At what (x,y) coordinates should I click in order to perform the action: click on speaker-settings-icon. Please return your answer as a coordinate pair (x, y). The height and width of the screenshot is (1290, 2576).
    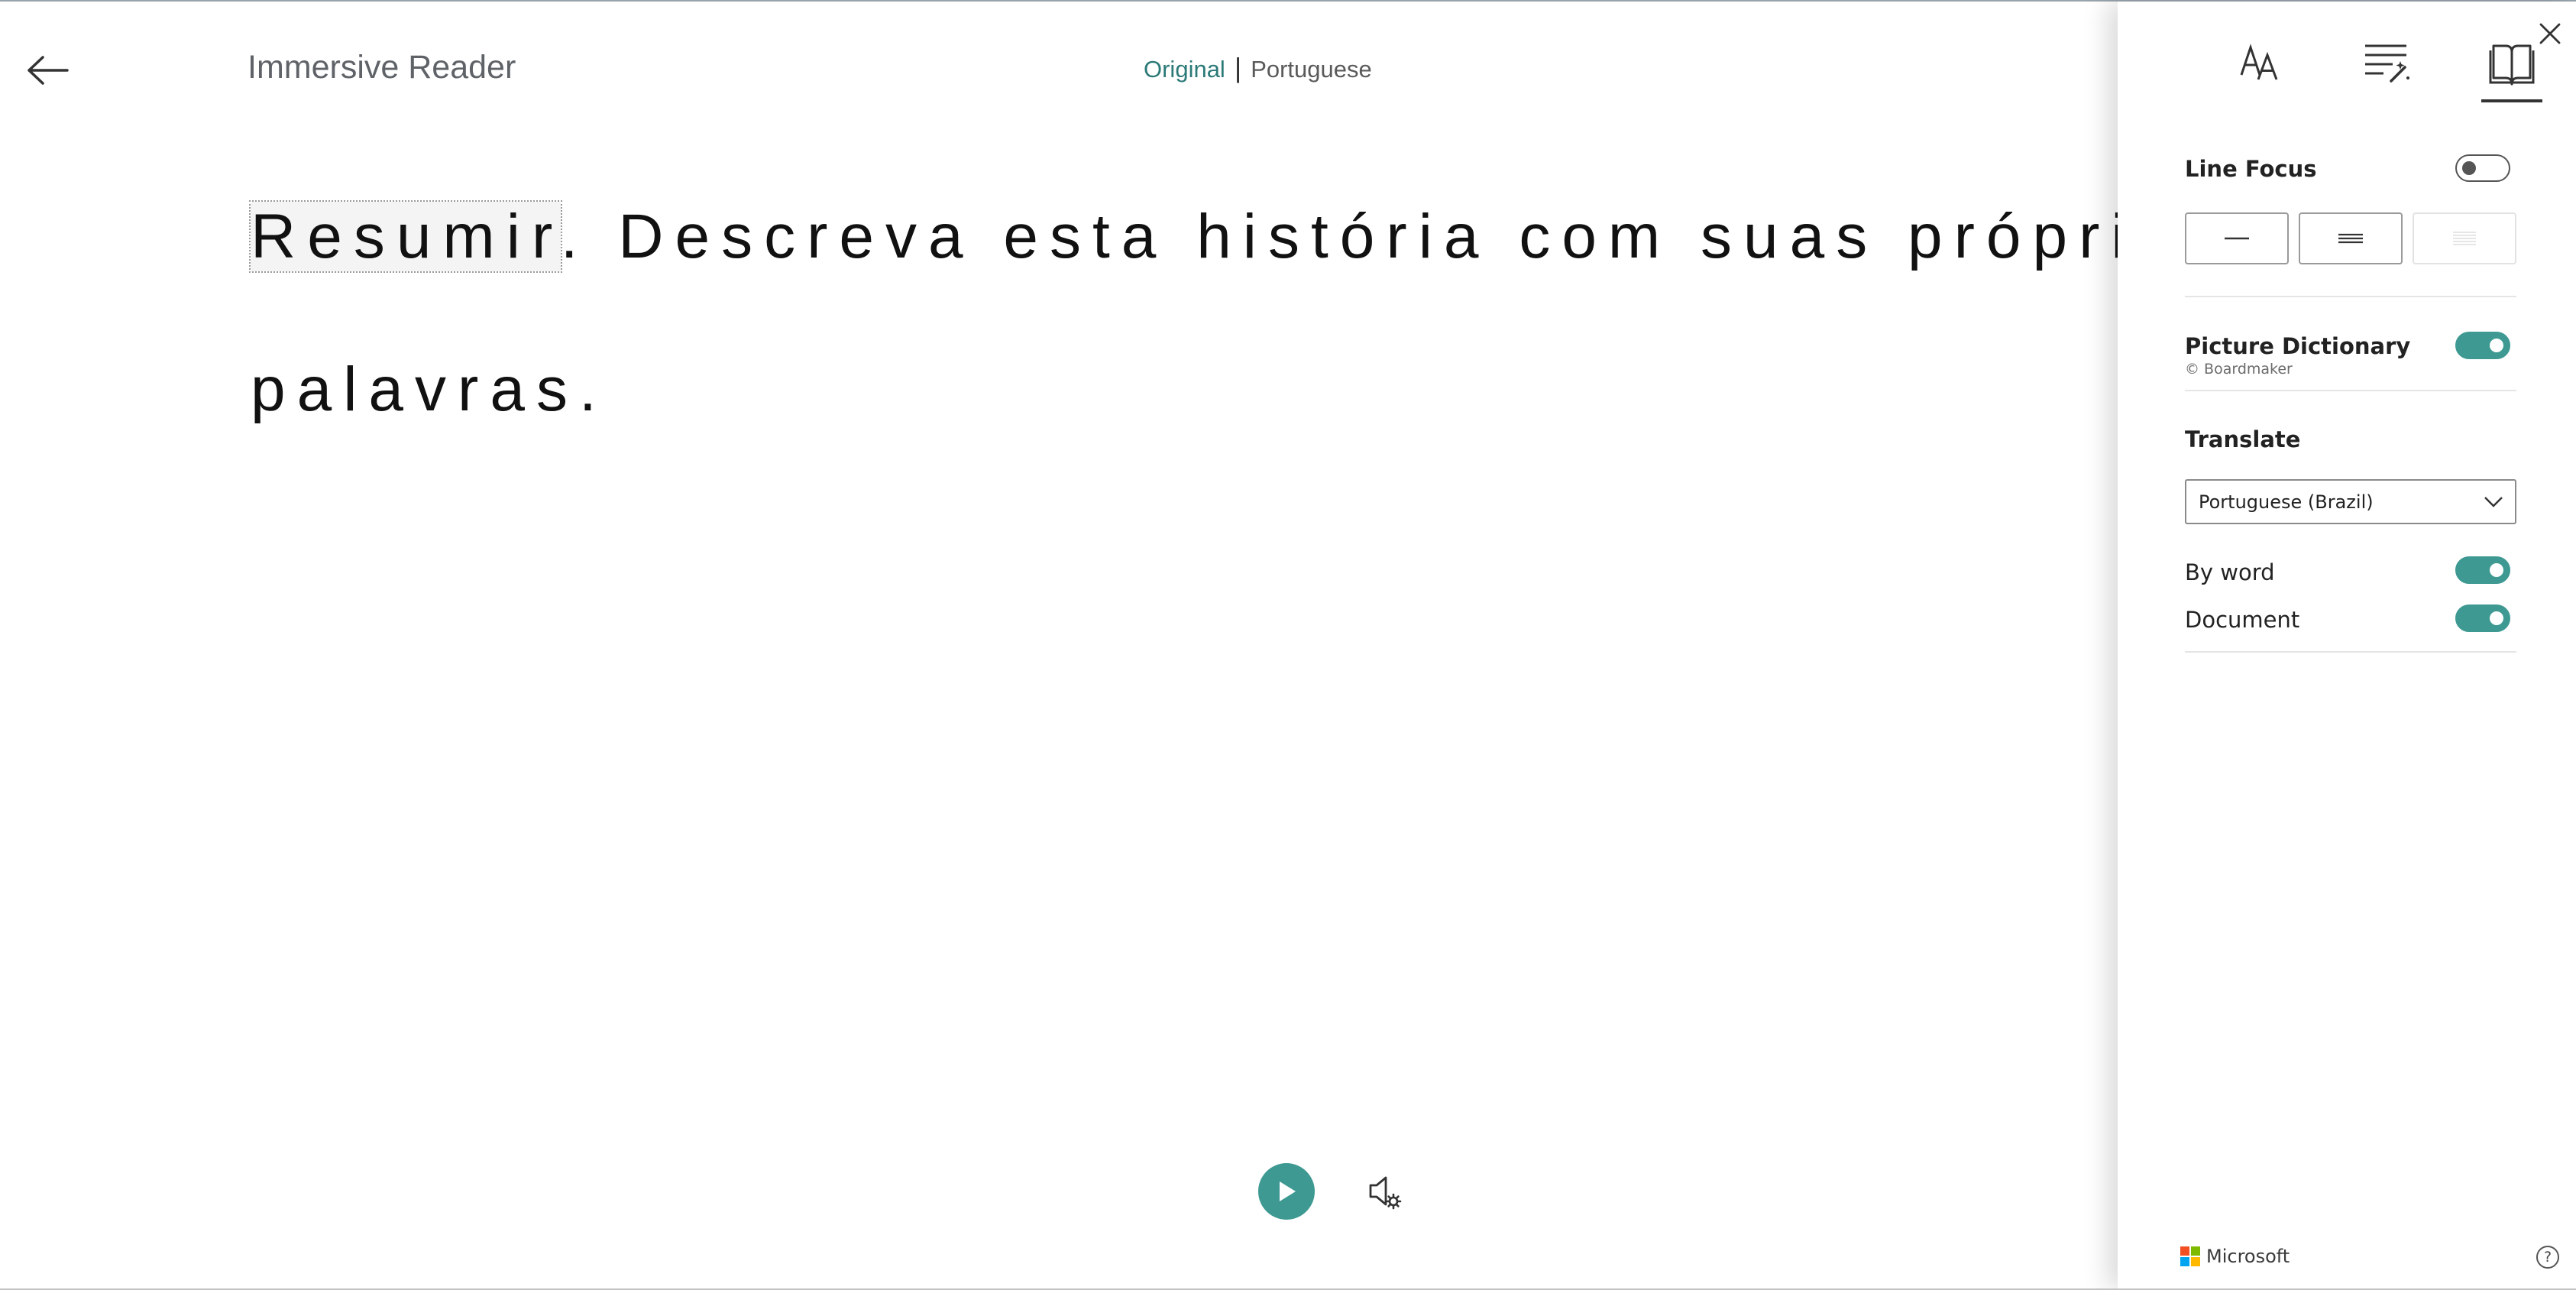
    Looking at the image, I should click on (1385, 1193).